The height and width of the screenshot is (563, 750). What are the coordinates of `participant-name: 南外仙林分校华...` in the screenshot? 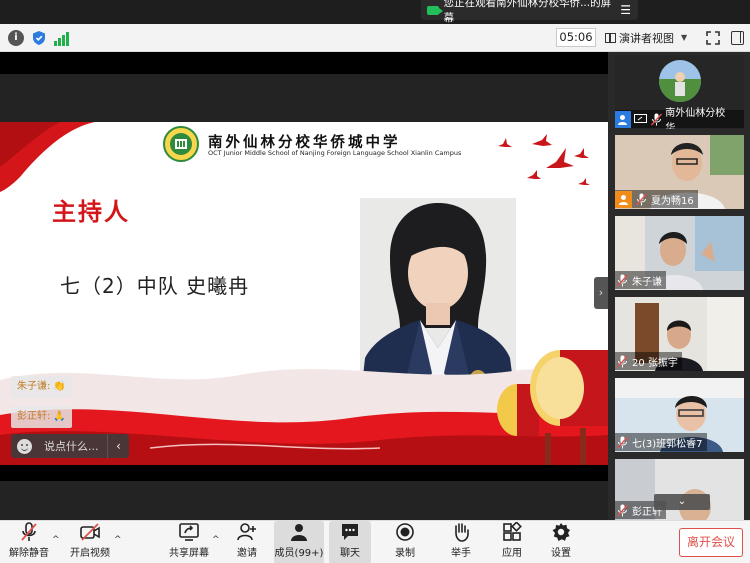 It's located at (695, 118).